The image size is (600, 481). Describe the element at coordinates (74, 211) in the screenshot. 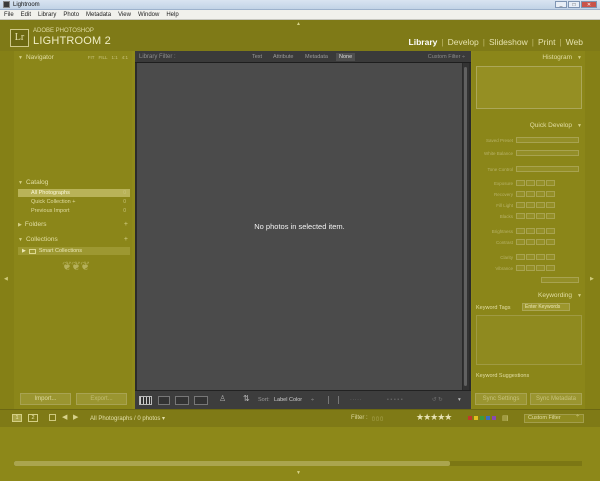

I see `catalog-item-previous-import: Previous Import 0` at that location.